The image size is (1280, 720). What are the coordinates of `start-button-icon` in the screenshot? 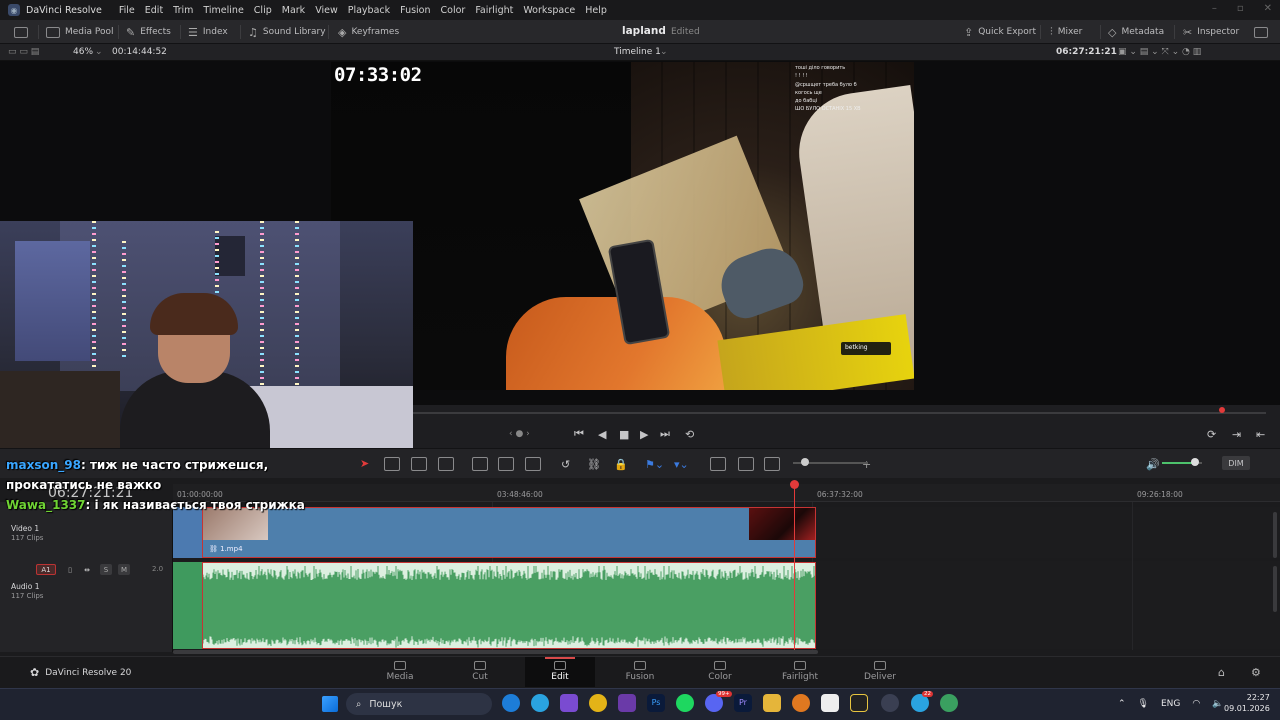 It's located at (330, 704).